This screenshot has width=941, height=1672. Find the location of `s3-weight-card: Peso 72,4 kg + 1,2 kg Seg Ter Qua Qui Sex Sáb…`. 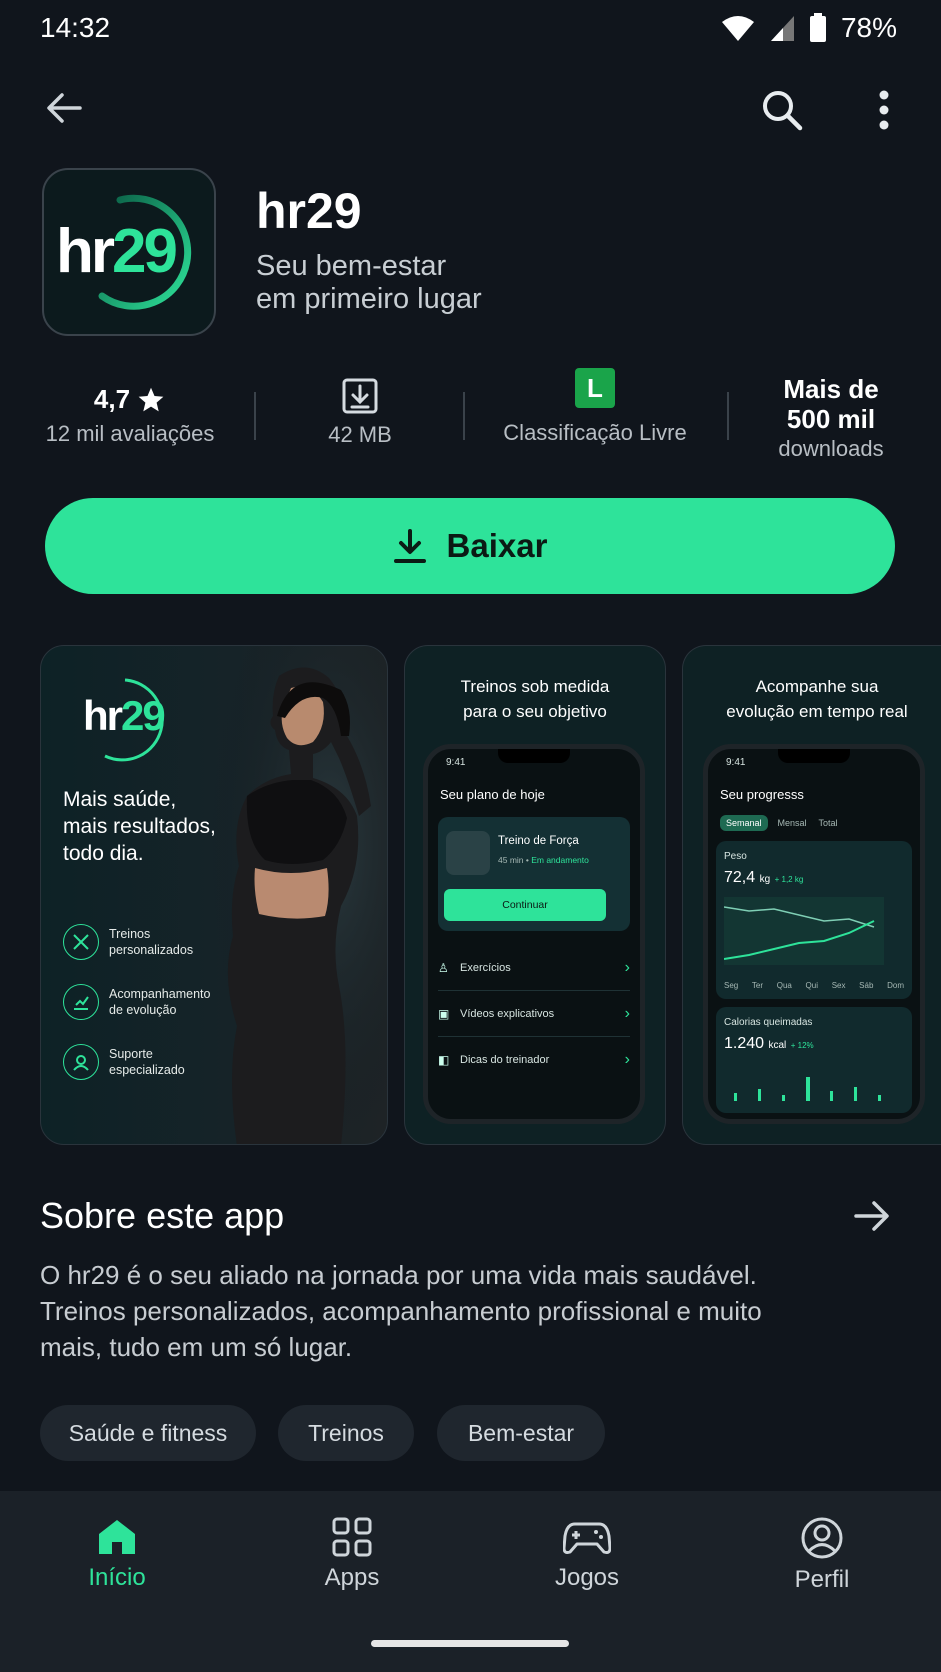

s3-weight-card: Peso 72,4 kg + 1,2 kg Seg Ter Qua Qui Sex Sáb… is located at coordinates (814, 920).